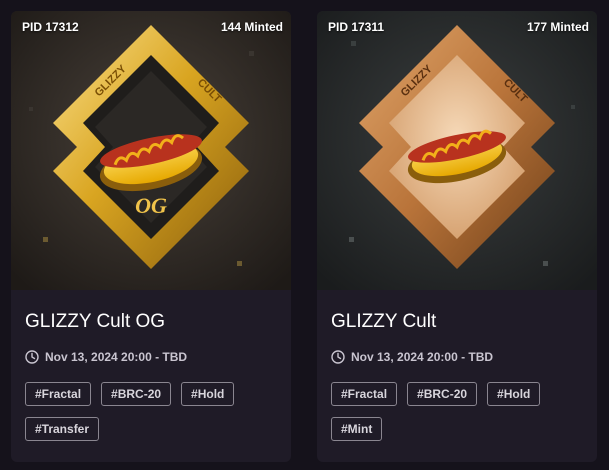 This screenshot has width=609, height=470. I want to click on pid-label: PID 17311, so click(356, 27).